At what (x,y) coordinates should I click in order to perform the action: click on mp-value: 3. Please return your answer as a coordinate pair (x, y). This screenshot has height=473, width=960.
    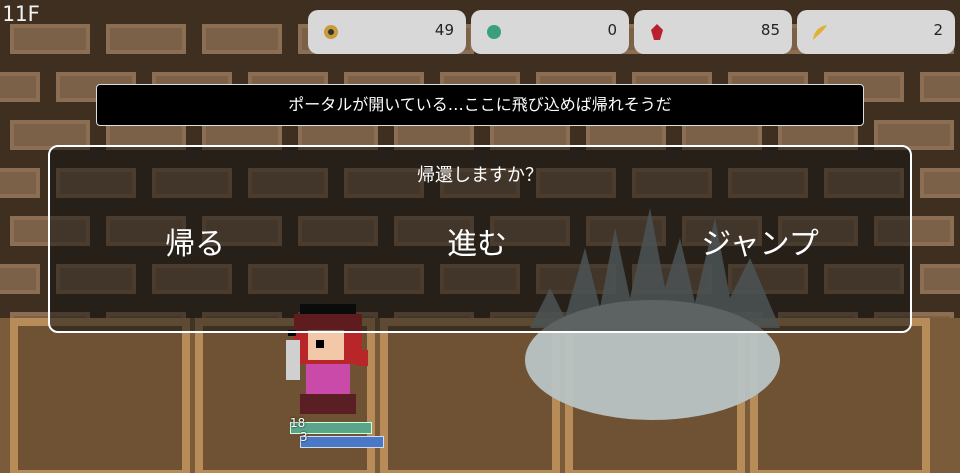
    Looking at the image, I should click on (304, 437).